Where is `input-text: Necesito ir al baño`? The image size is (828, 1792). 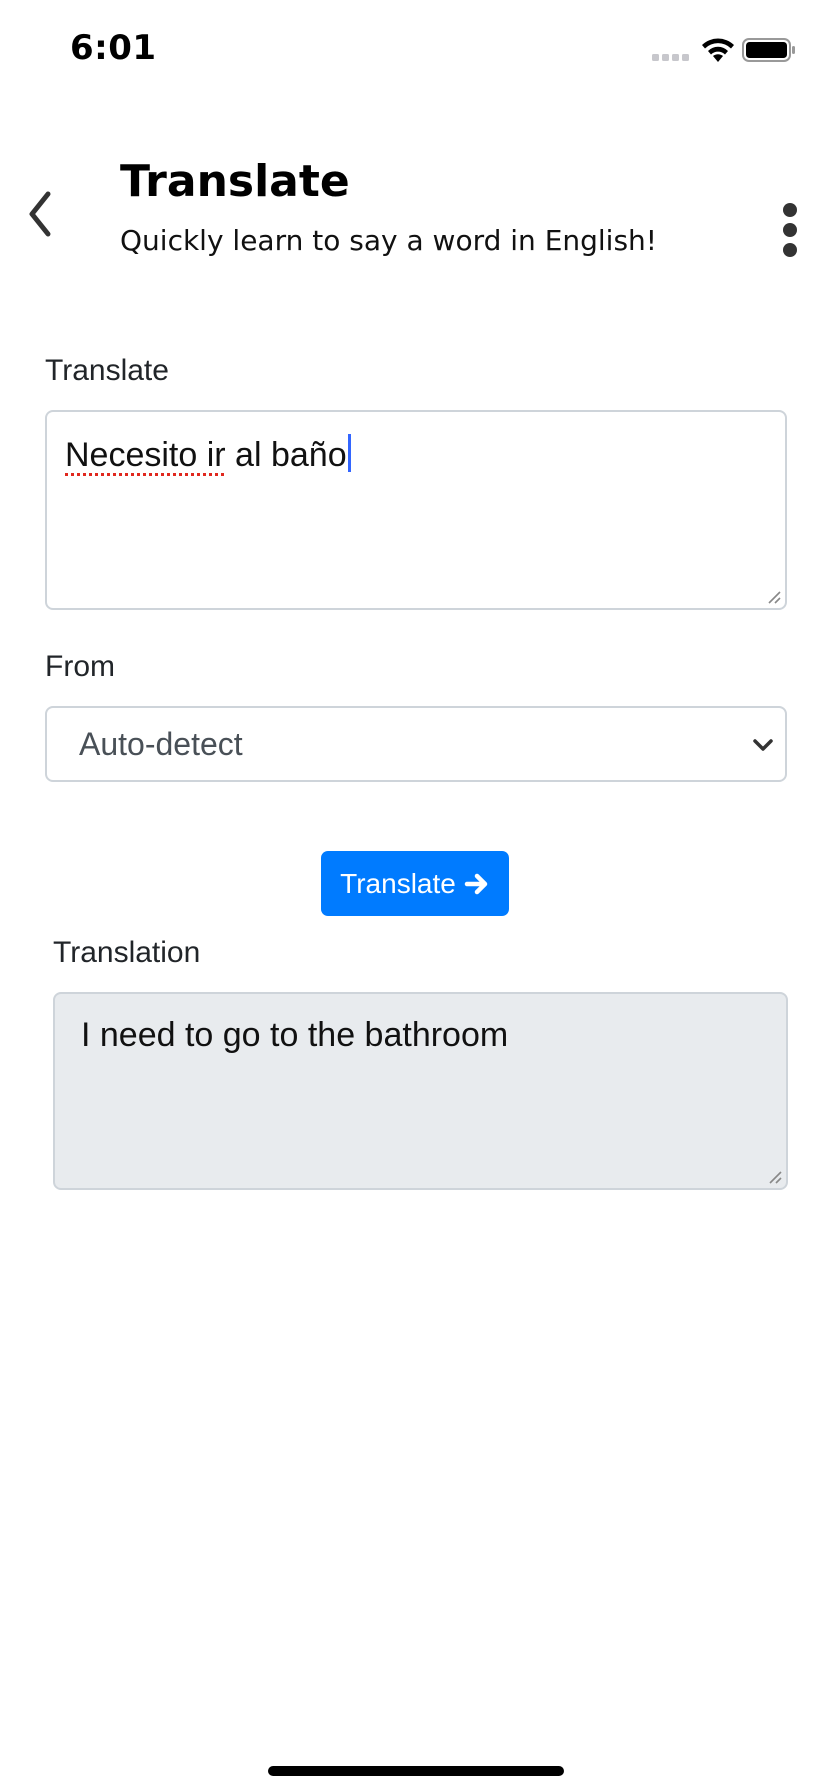
input-text: Necesito ir al baño is located at coordinates (208, 454).